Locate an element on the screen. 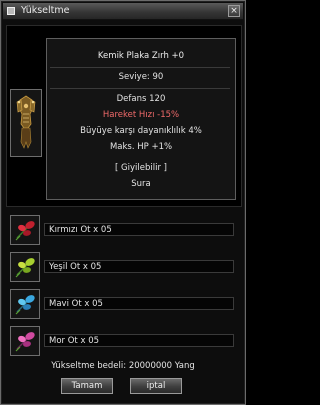 Image resolution: width=320 pixels, height=405 pixels. item-defense: Defans 120 is located at coordinates (141, 99).